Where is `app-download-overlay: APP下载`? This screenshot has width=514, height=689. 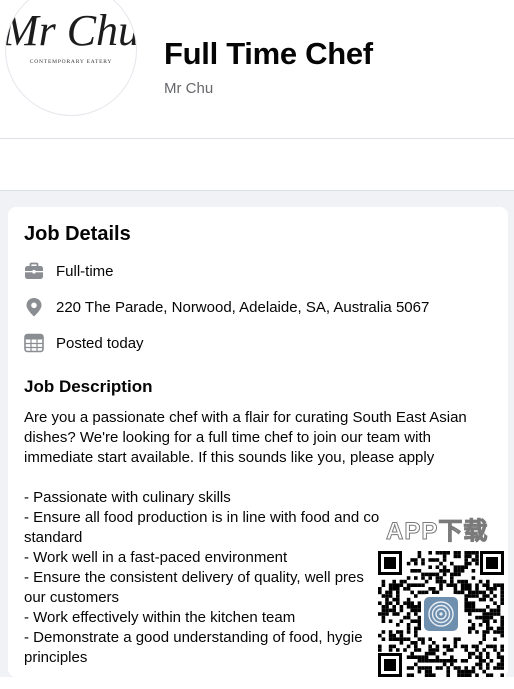
app-download-overlay: APP下载 is located at coordinates (441, 597).